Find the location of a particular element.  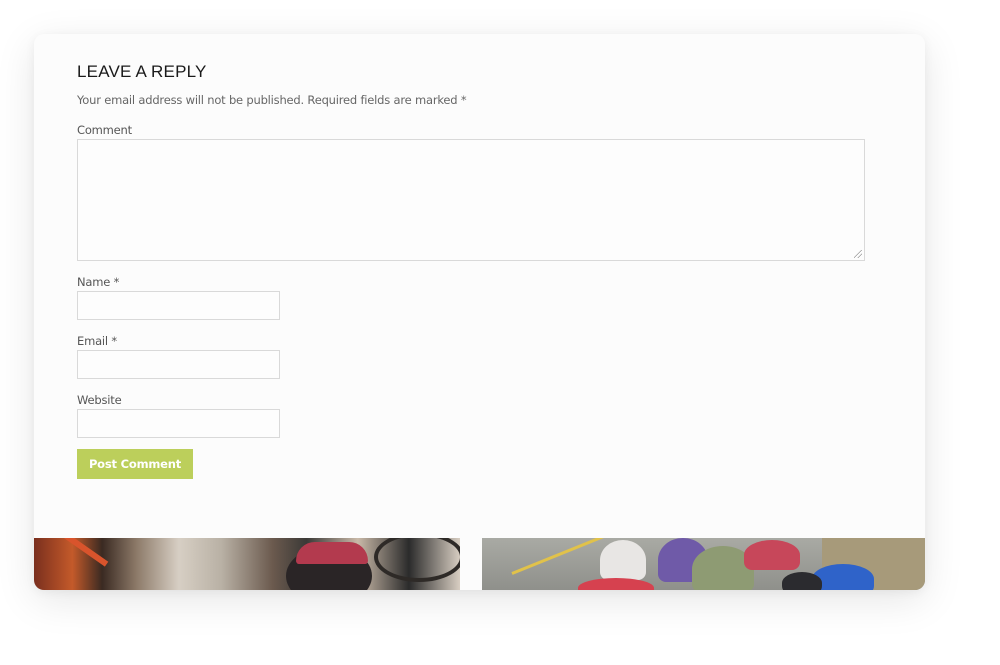

email-label: Email * is located at coordinates (97, 341).